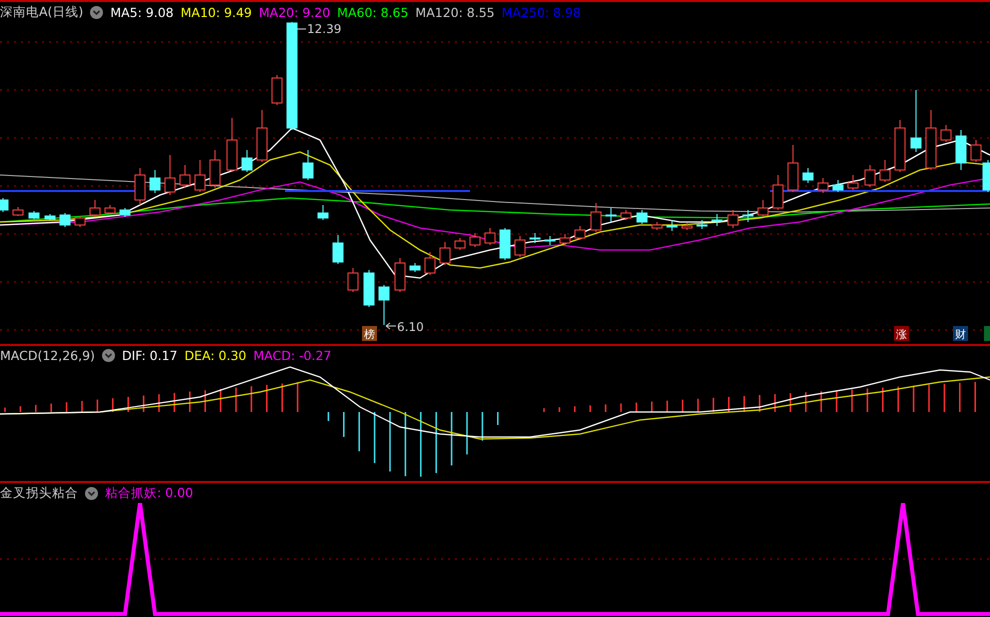 This screenshot has width=990, height=617. Describe the element at coordinates (150, 355) in the screenshot. I see `indicator-value: DIF: 0.17` at that location.